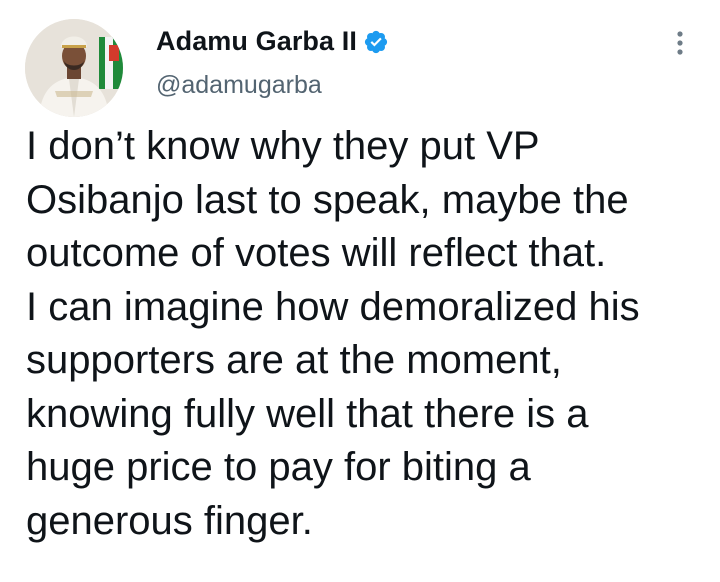 This screenshot has width=720, height=582. I want to click on avatar, so click(74, 68).